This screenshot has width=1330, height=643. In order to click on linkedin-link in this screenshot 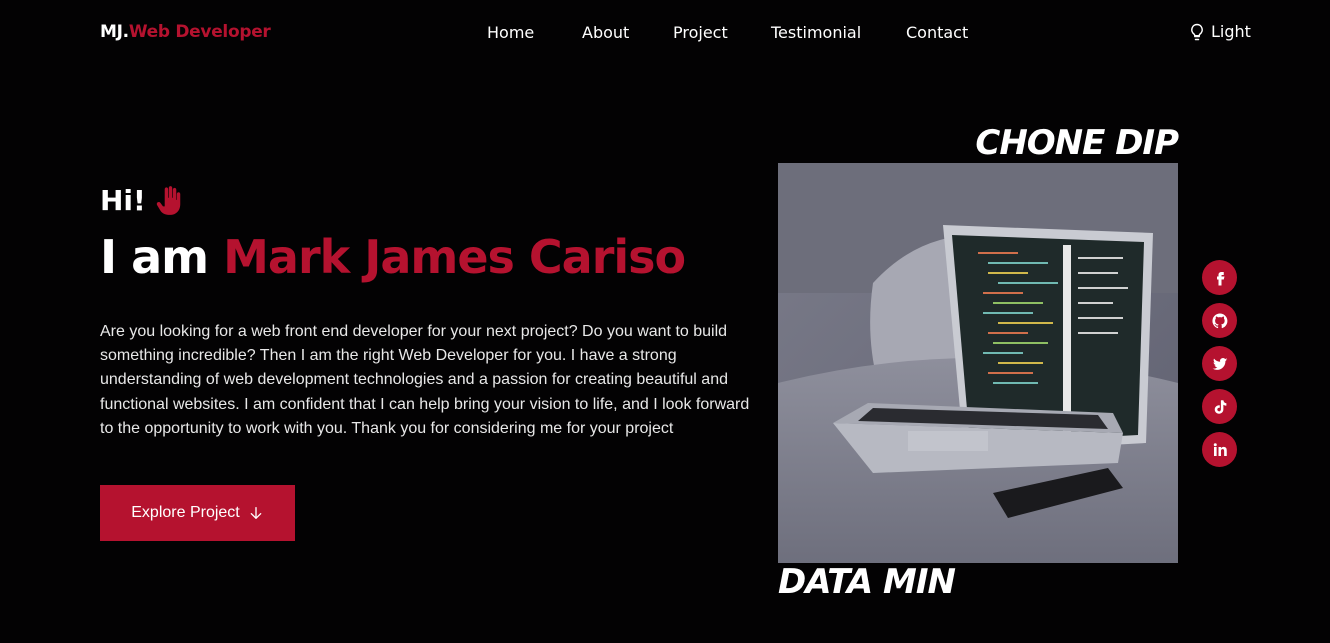, I will do `click(1219, 449)`.